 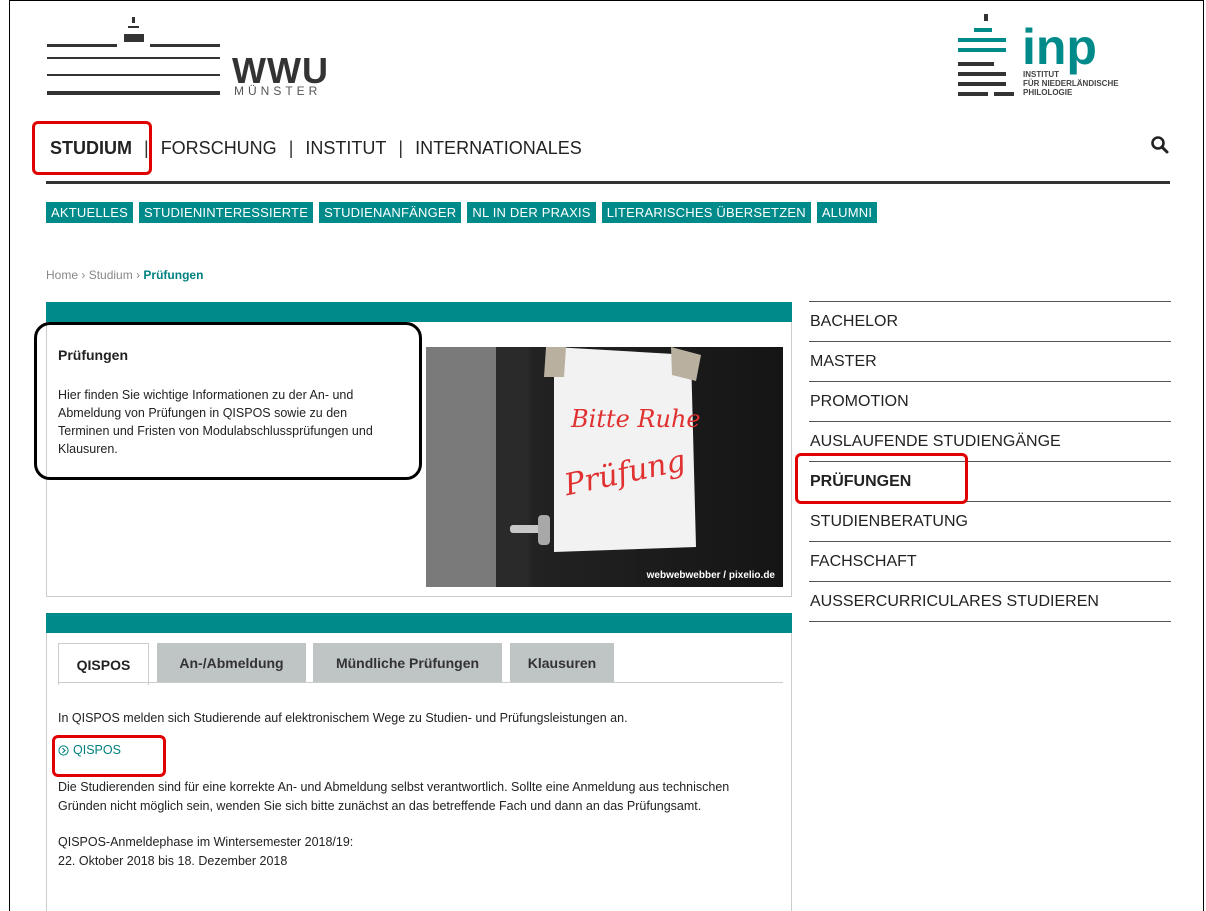 I want to click on hero-teal-bar, so click(x=419, y=312).